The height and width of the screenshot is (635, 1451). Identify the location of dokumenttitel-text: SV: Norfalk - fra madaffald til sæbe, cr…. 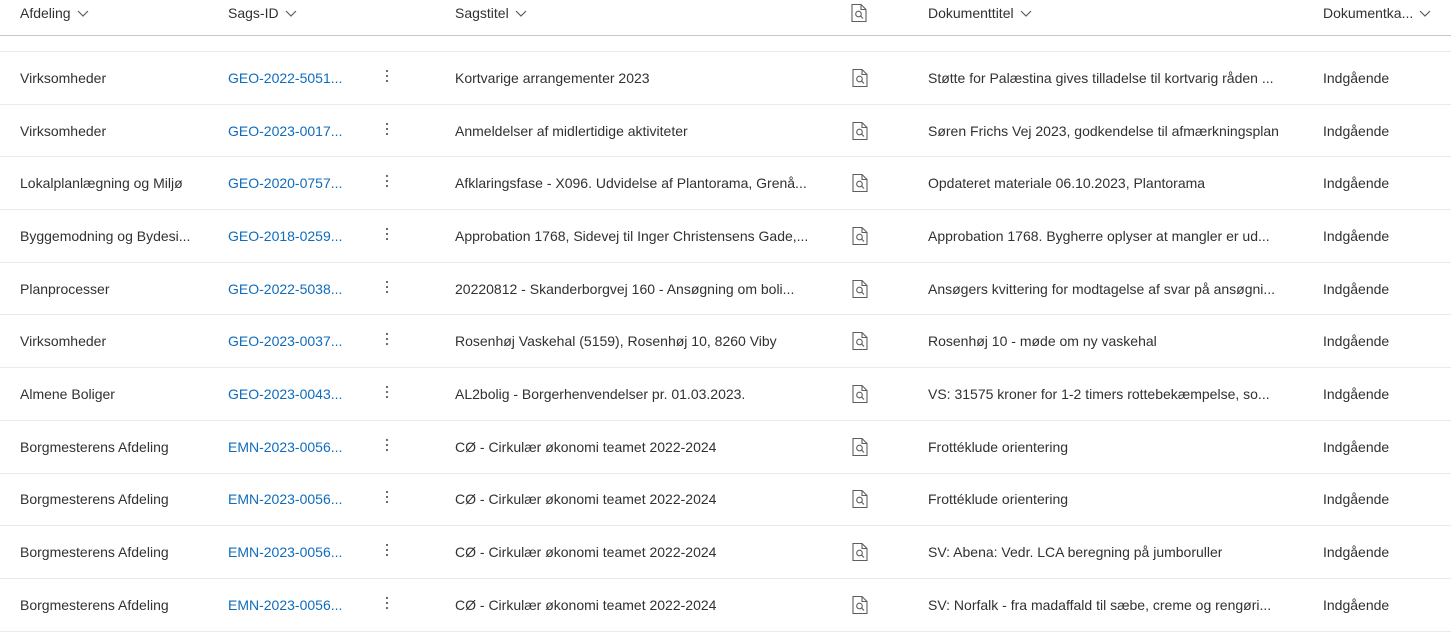
(1100, 604).